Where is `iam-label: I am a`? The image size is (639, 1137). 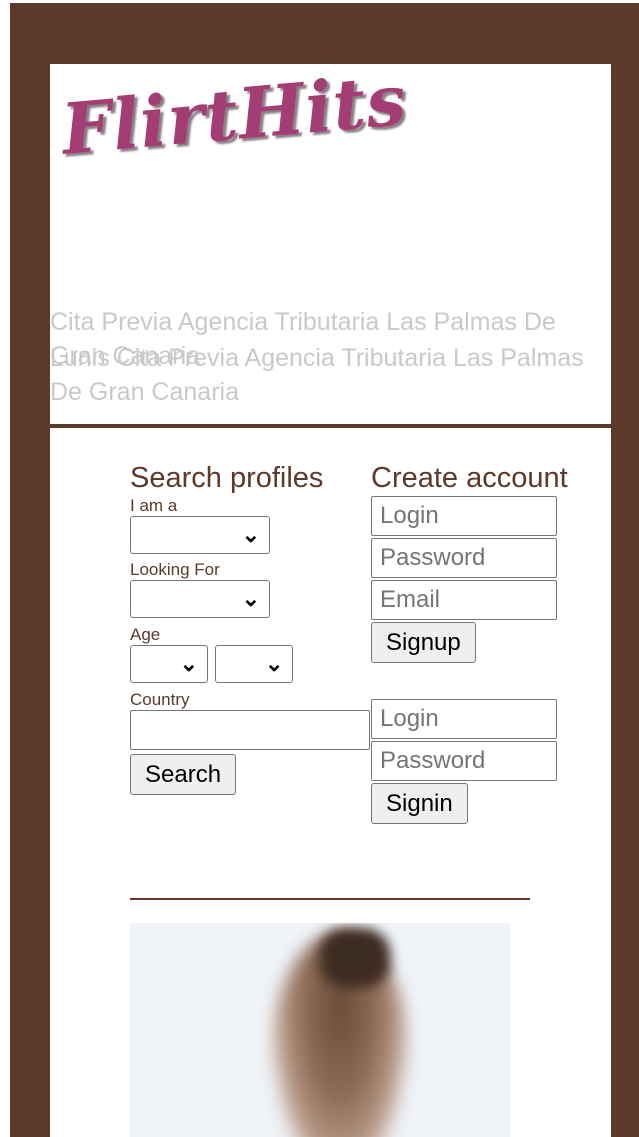 iam-label: I am a is located at coordinates (154, 505).